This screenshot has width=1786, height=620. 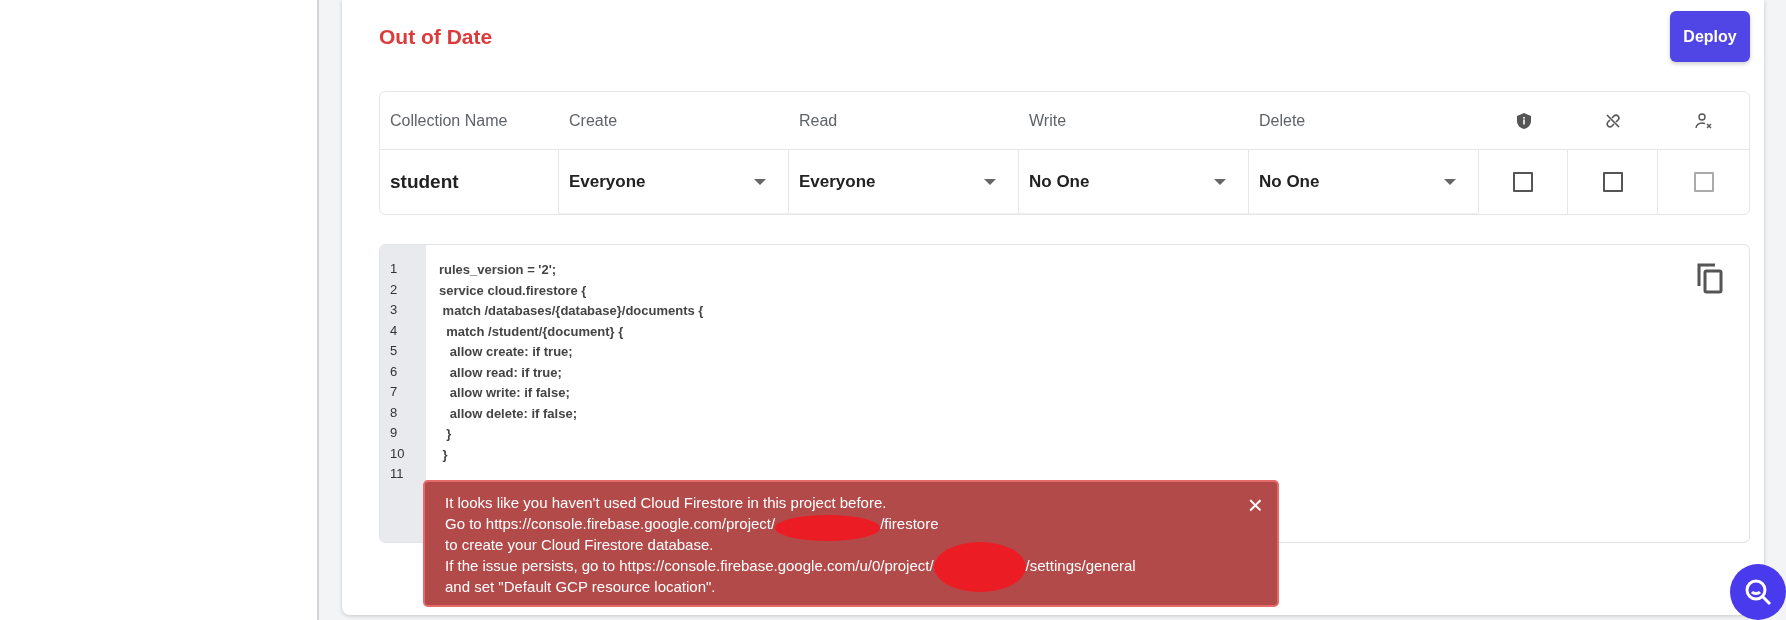 What do you see at coordinates (1080, 565) in the screenshot?
I see `toast-message: /settings/general` at bounding box center [1080, 565].